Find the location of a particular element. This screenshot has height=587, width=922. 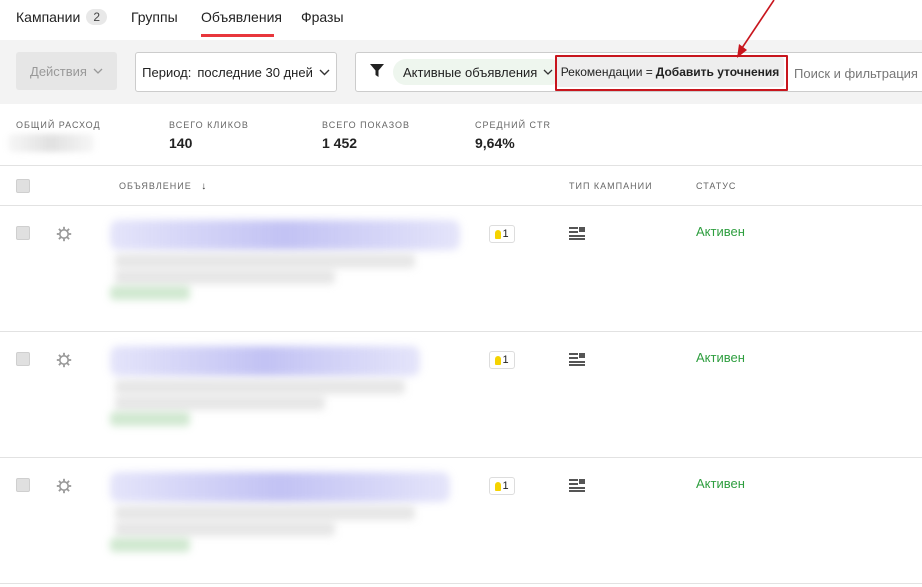

stat-ctr: Средний CTR 9,64% is located at coordinates (513, 135).